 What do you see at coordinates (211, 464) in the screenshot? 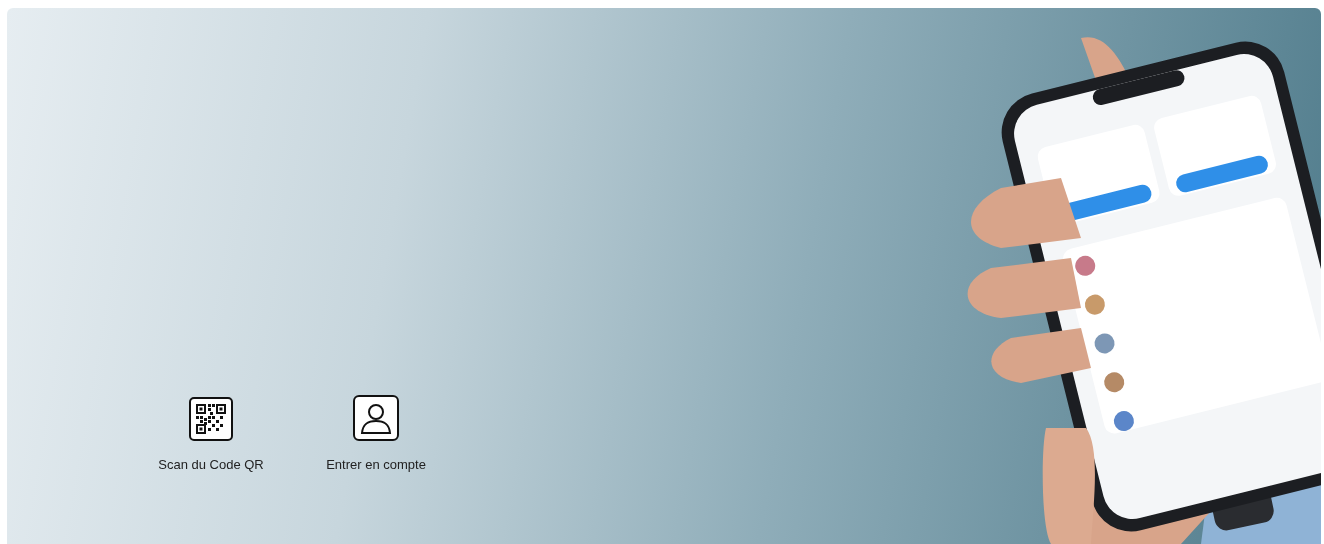
I see `feature-label: Scan du Code QR` at bounding box center [211, 464].